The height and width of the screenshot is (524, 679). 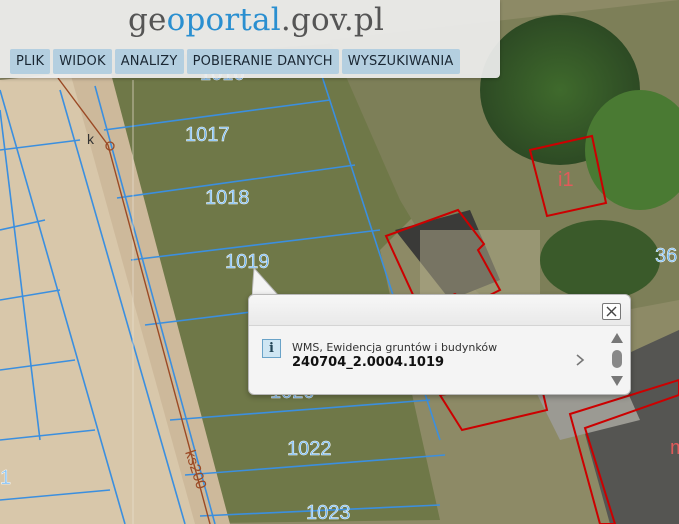 I want to click on menu-widok: WIDOK, so click(x=82, y=61).